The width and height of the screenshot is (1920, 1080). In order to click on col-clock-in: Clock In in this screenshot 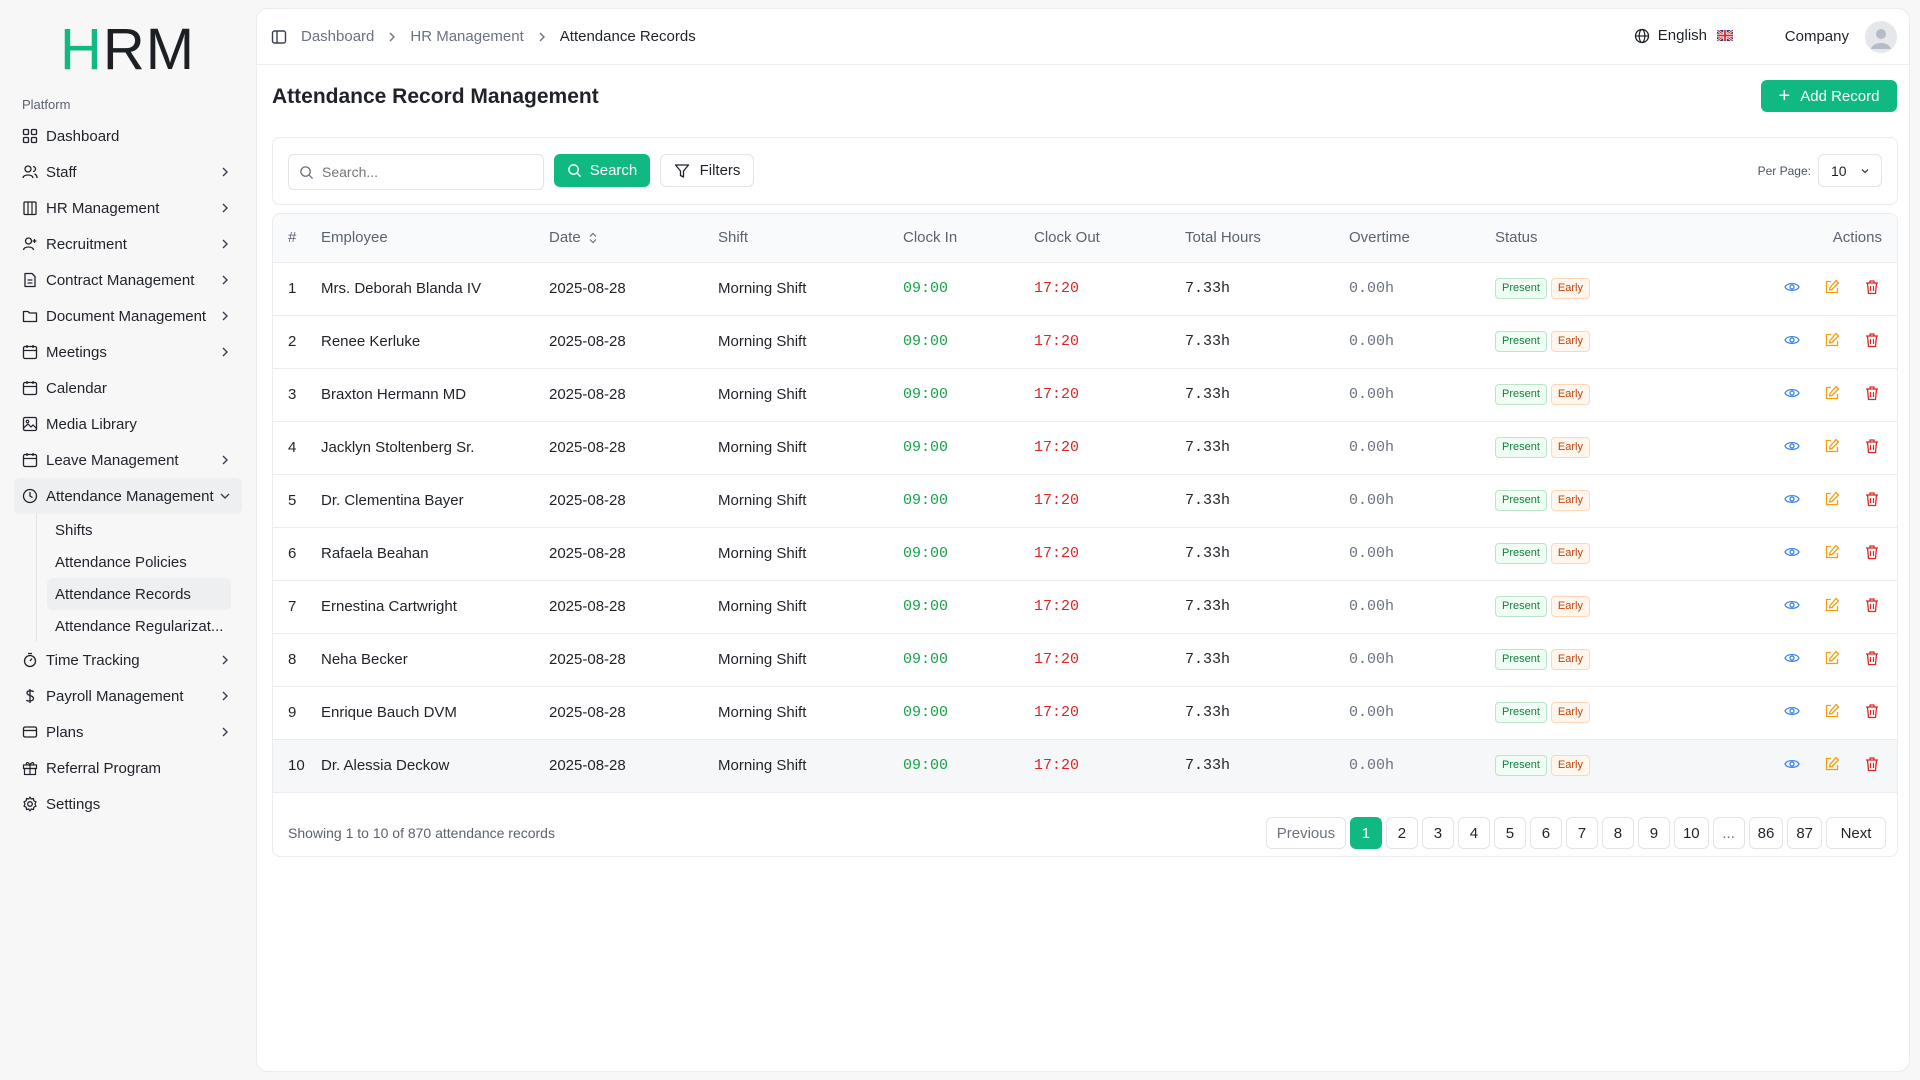, I will do `click(968, 238)`.